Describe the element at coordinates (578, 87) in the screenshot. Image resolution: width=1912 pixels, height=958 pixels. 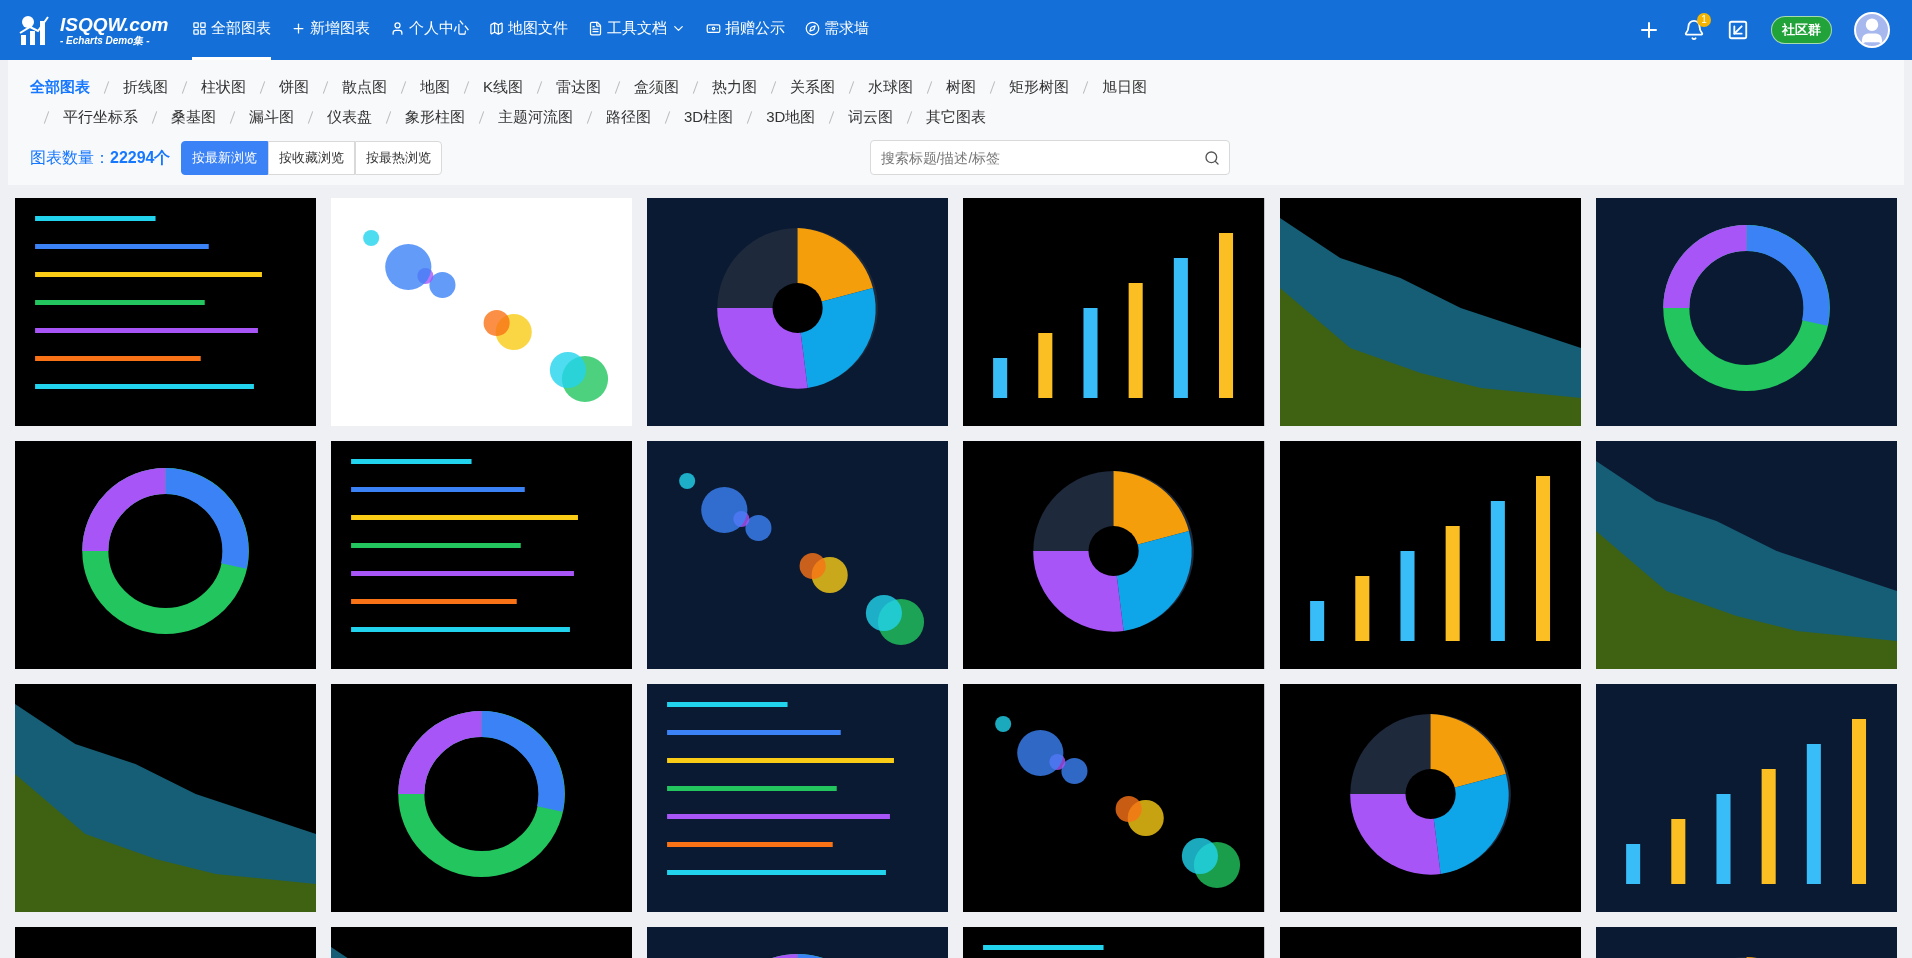
I see `category-link: 雷达图` at that location.